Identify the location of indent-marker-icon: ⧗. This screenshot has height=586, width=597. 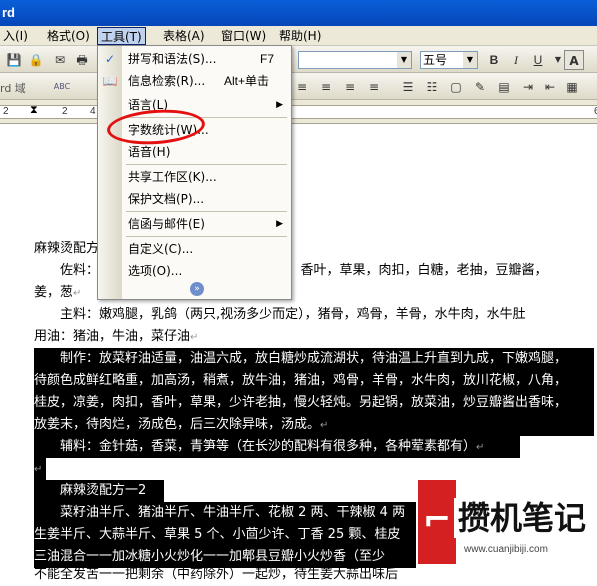
(34, 110).